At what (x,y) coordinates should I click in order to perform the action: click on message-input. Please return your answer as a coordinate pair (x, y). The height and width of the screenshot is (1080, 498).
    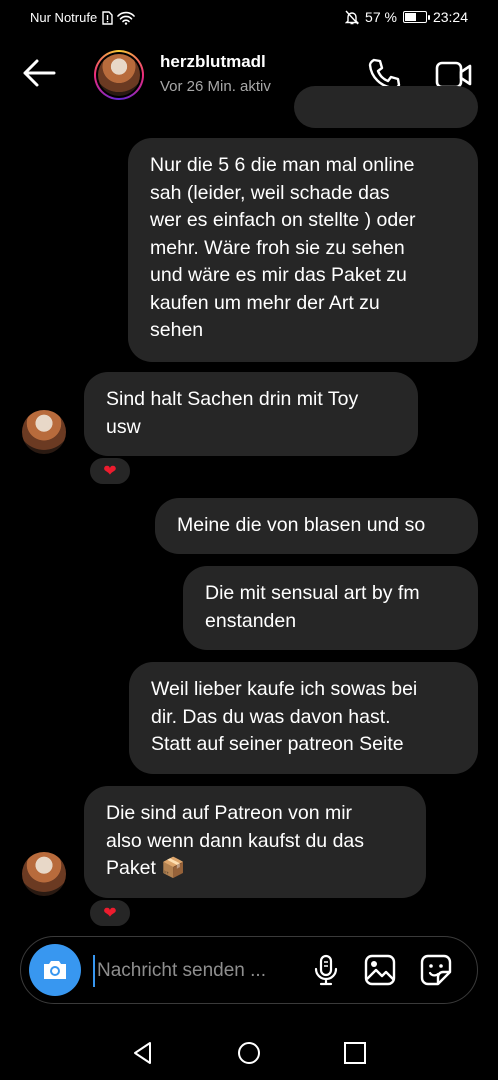
    Looking at the image, I should click on (198, 971).